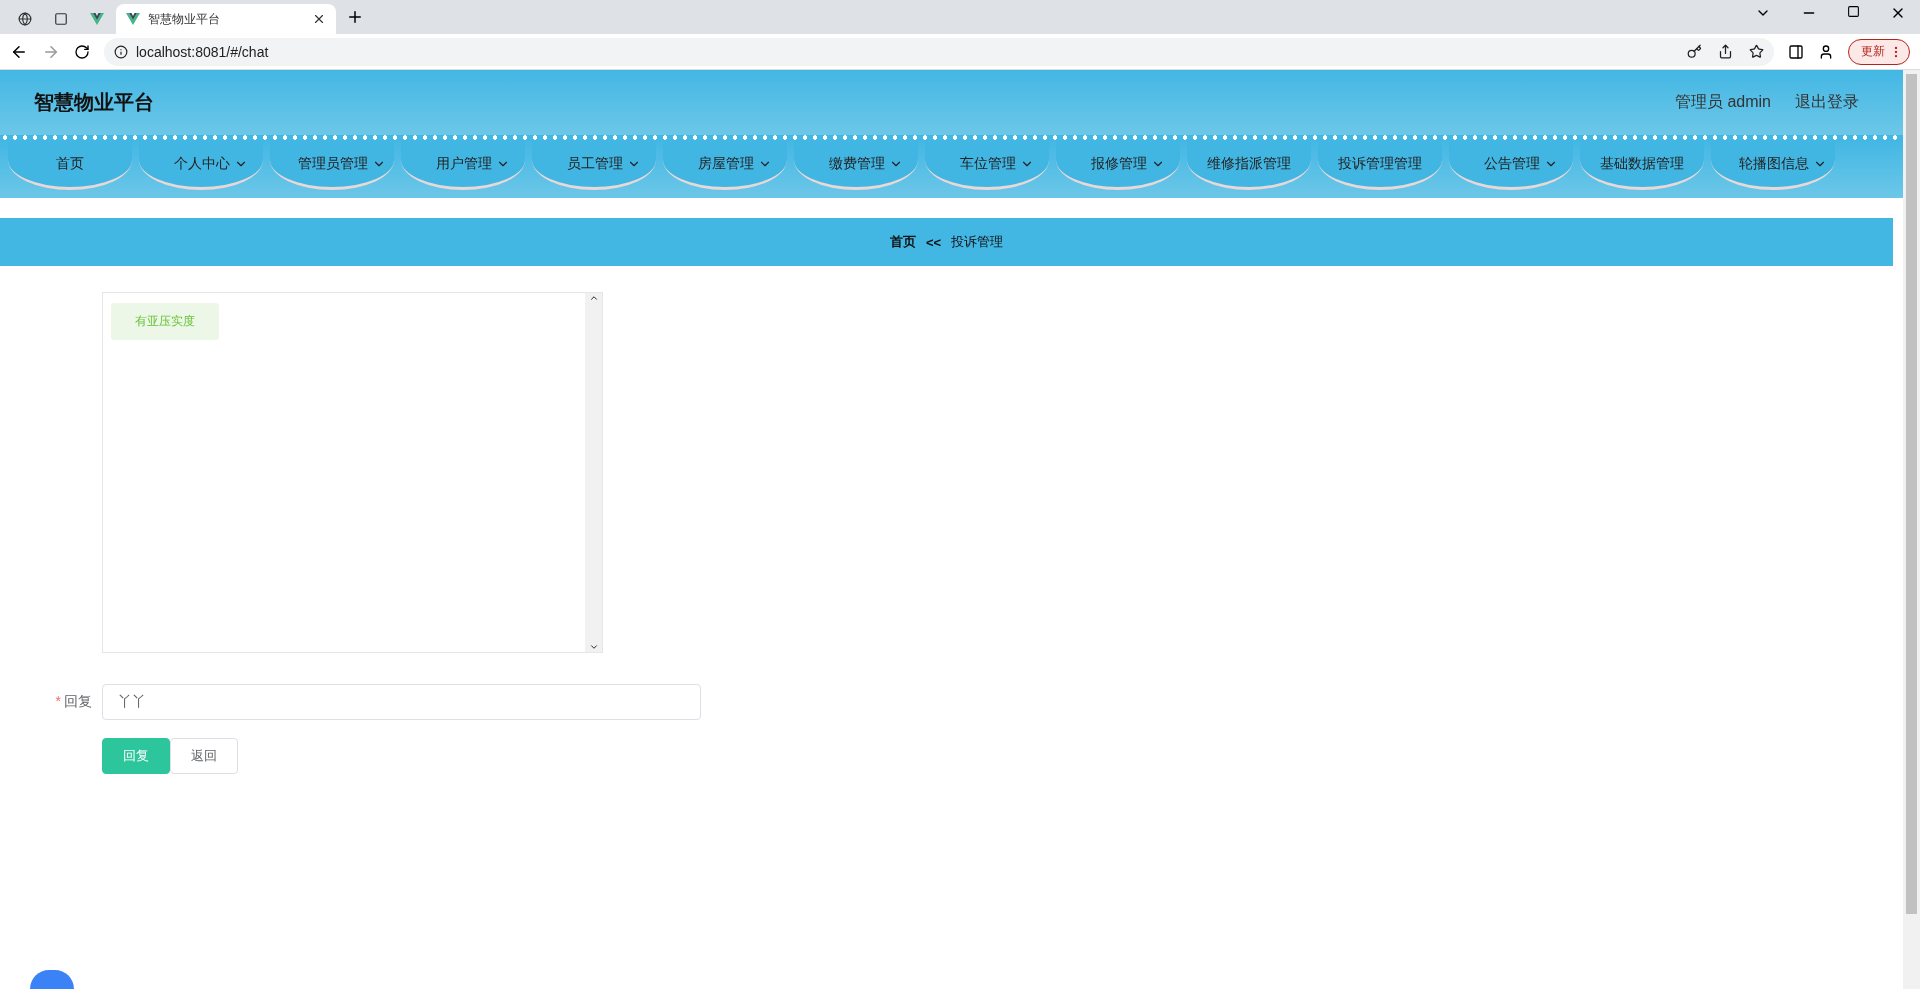 This screenshot has height=989, width=1920. I want to click on nav-item: 报修管理, so click(1118, 165).